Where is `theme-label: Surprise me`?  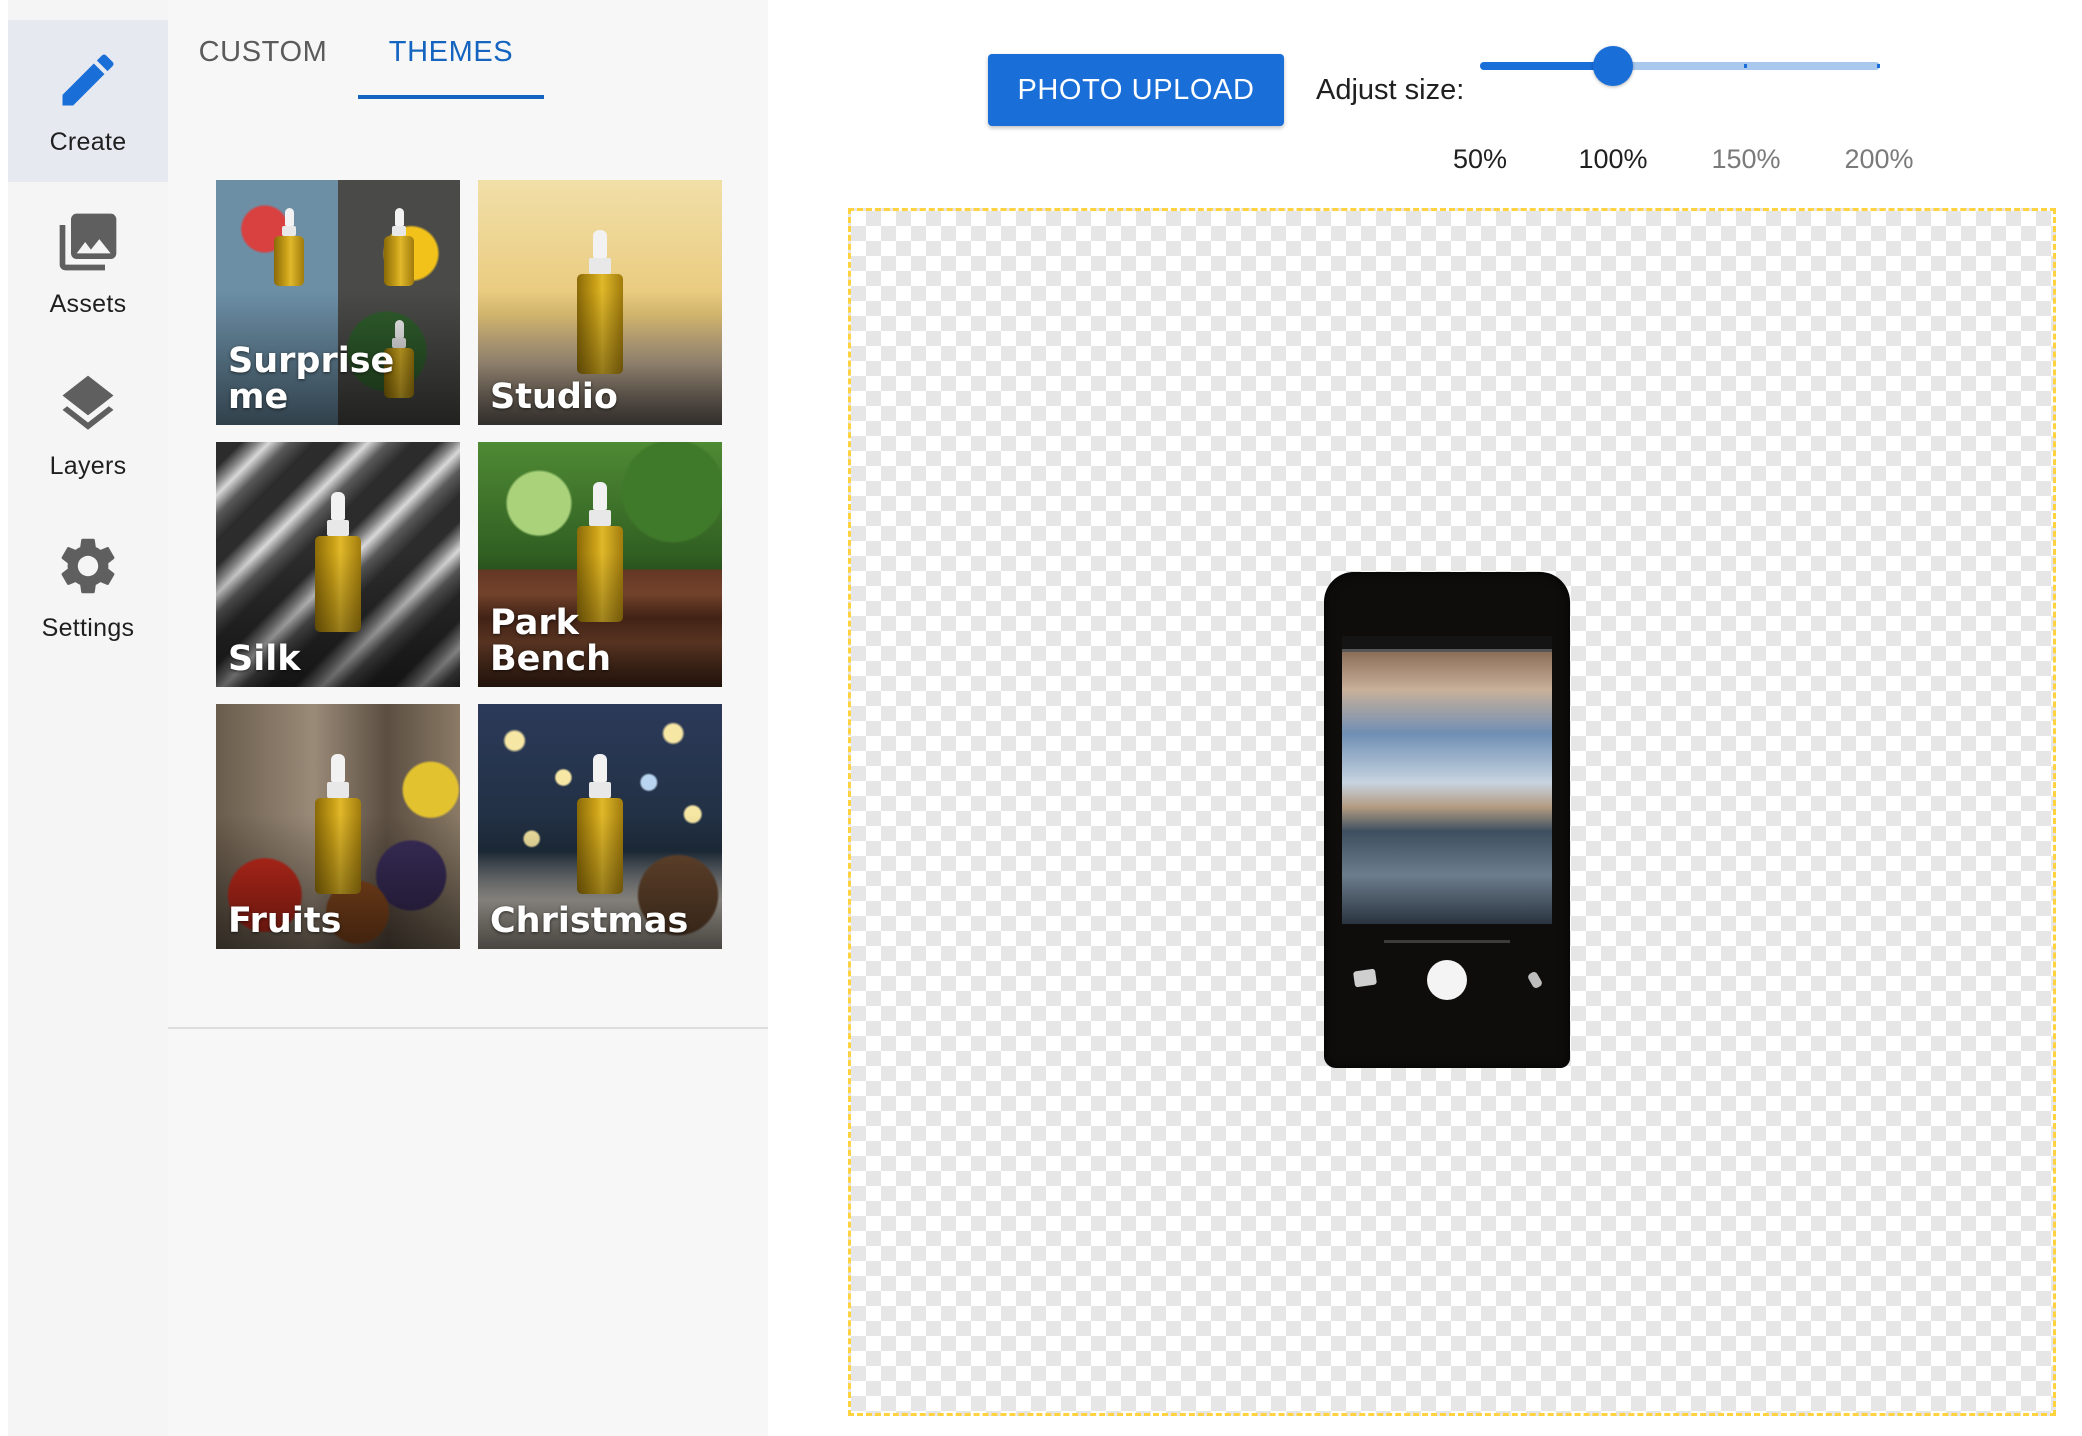
theme-label: Surprise me is located at coordinates (311, 379).